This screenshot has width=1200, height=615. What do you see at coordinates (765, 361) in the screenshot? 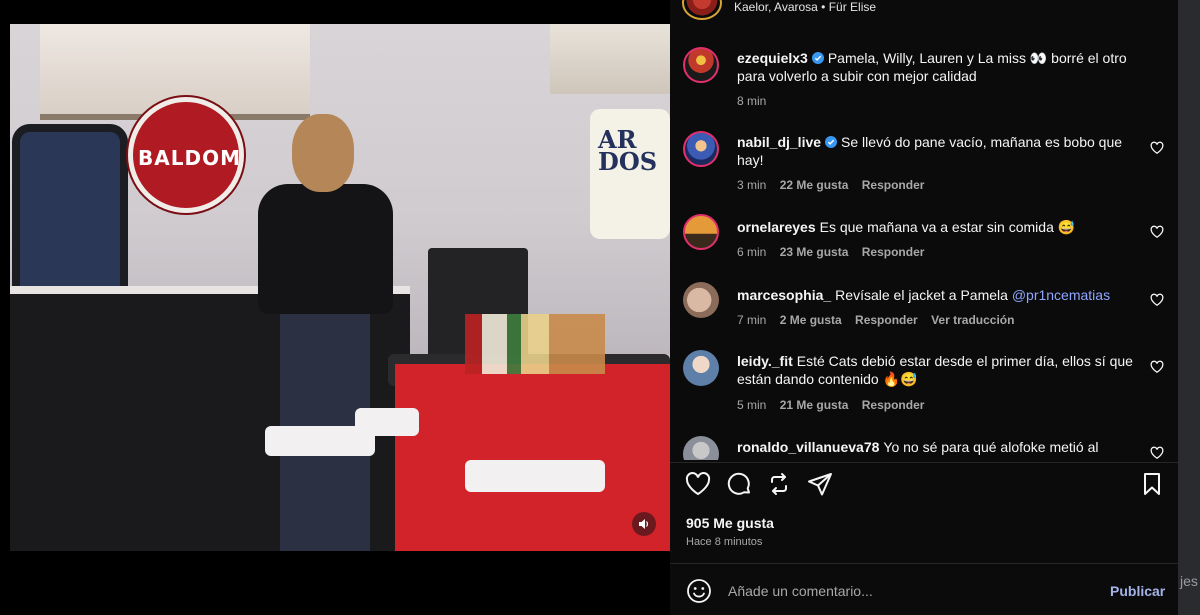
I see `comment-username: leidy._fit` at bounding box center [765, 361].